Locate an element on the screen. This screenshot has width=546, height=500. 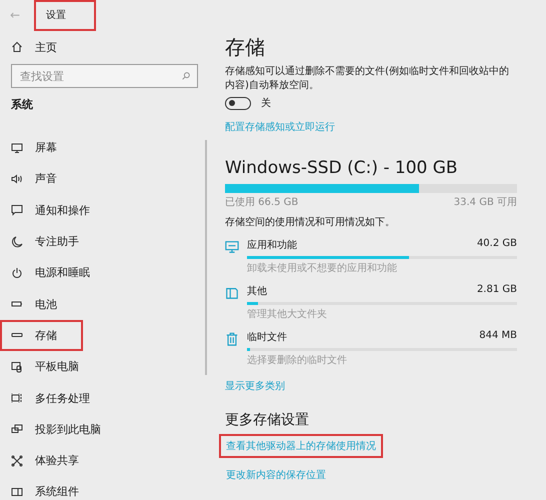
toggle-label: 关 is located at coordinates (266, 103).